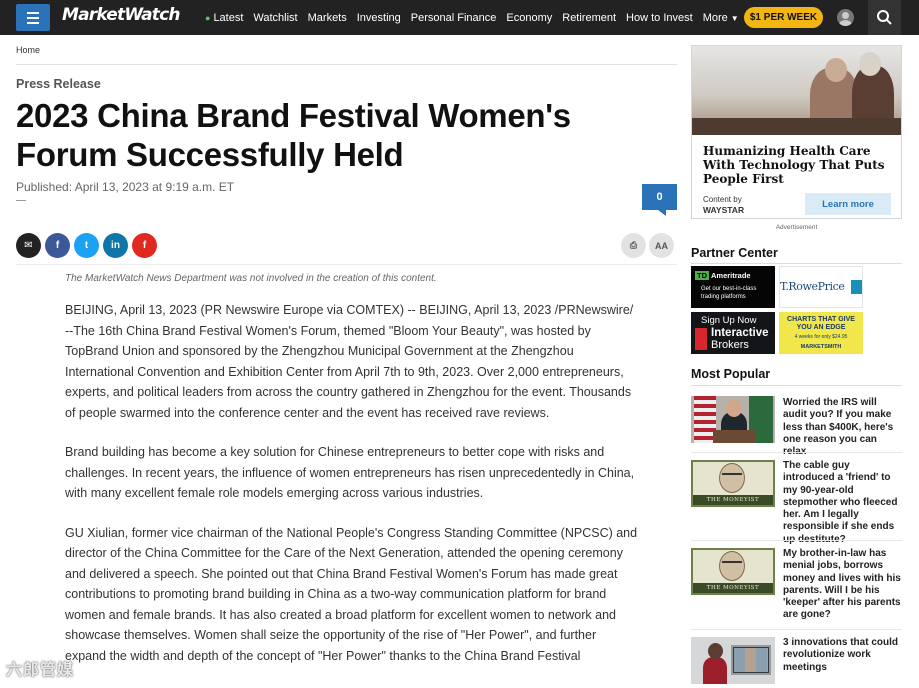 This screenshot has height=688, width=919. I want to click on search-button, so click(884, 17).